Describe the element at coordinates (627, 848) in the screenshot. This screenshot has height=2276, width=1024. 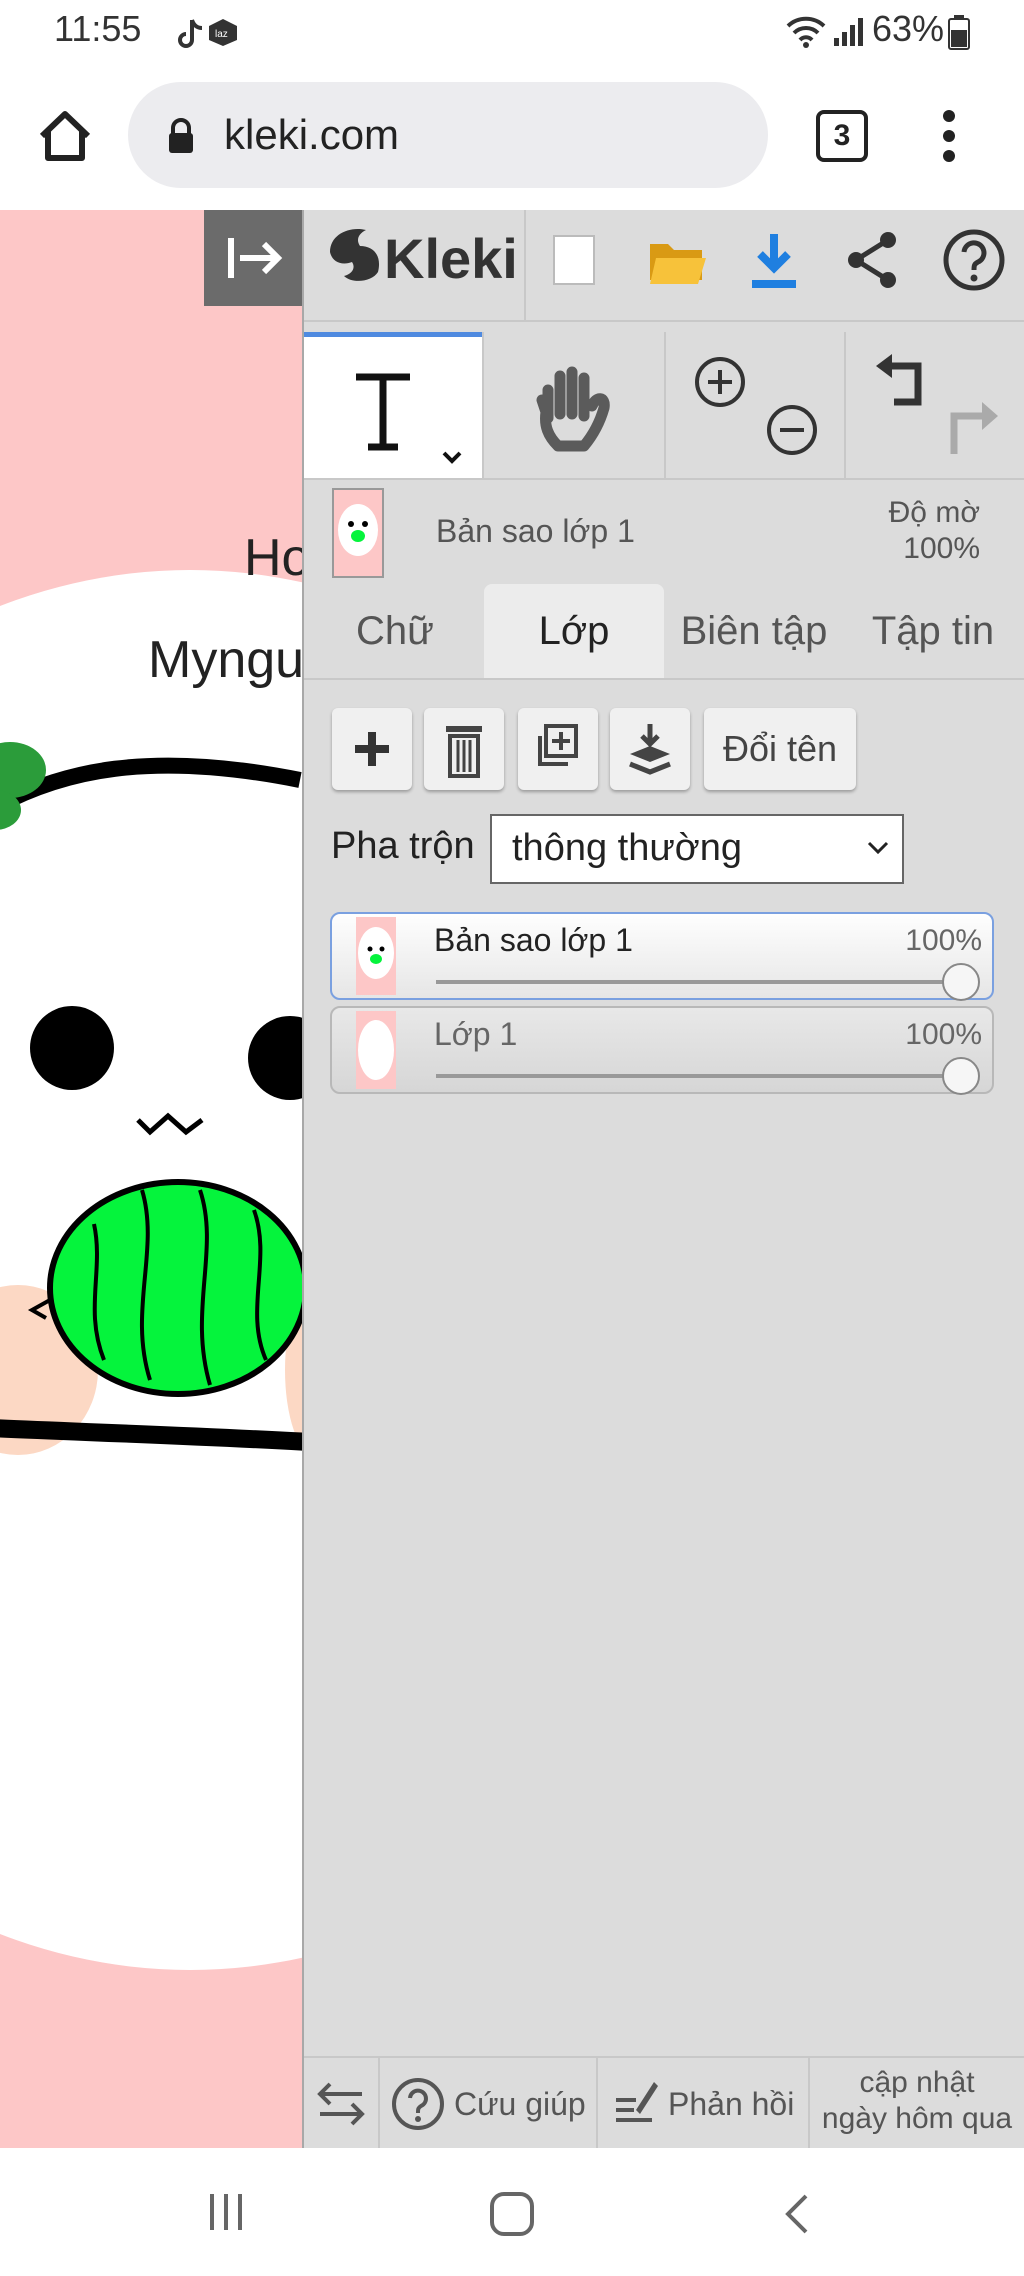
I see `blend-mode-value: thông thường` at that location.